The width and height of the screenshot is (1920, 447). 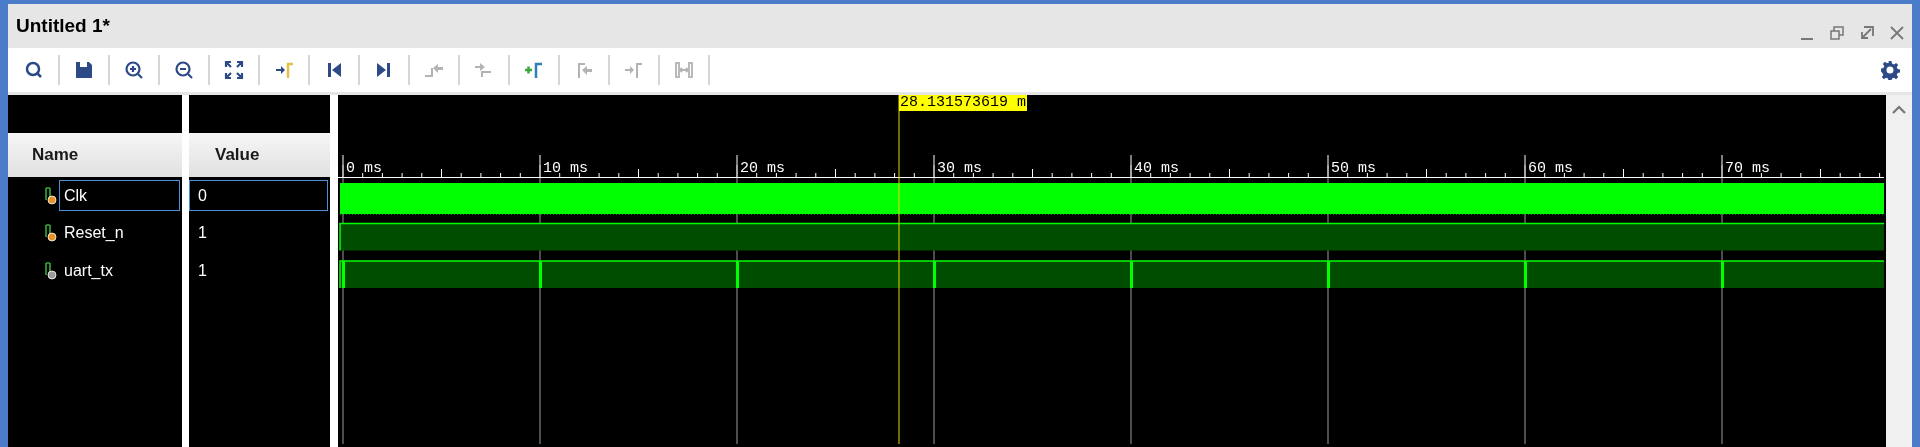 I want to click on time-label: 40 ms, so click(x=1156, y=168).